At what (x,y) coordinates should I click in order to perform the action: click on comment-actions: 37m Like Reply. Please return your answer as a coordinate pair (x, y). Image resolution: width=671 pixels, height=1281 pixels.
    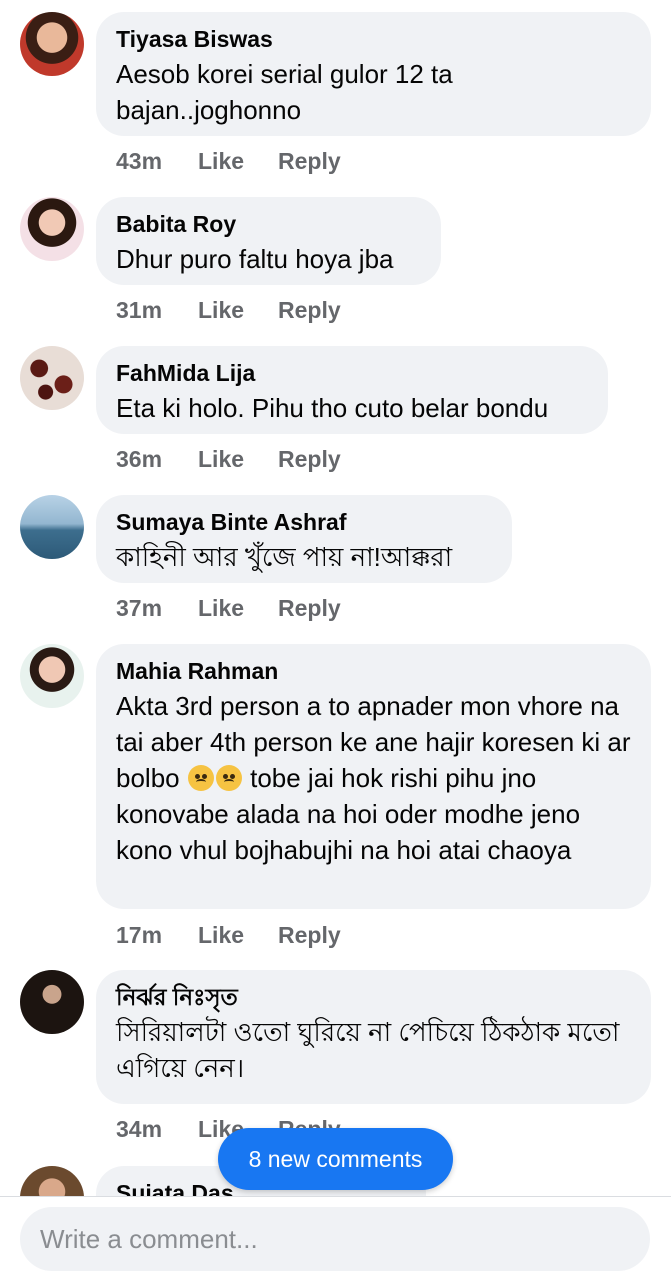
    Looking at the image, I should click on (228, 608).